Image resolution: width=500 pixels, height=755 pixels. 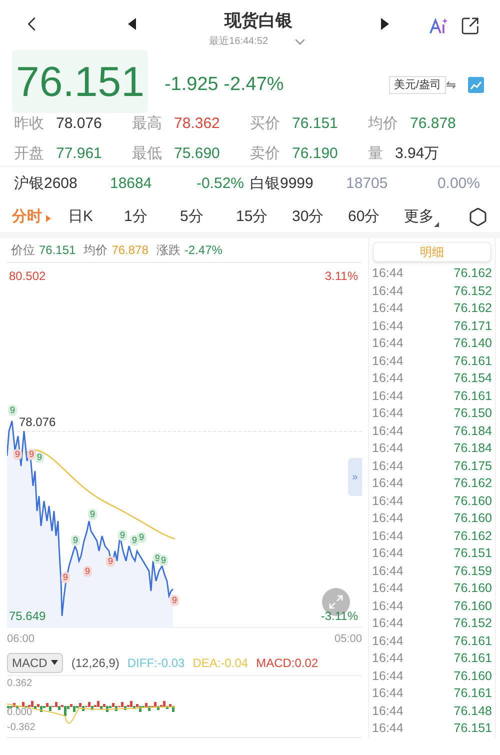 I want to click on dea-value: DEA:-0.04, so click(x=220, y=663).